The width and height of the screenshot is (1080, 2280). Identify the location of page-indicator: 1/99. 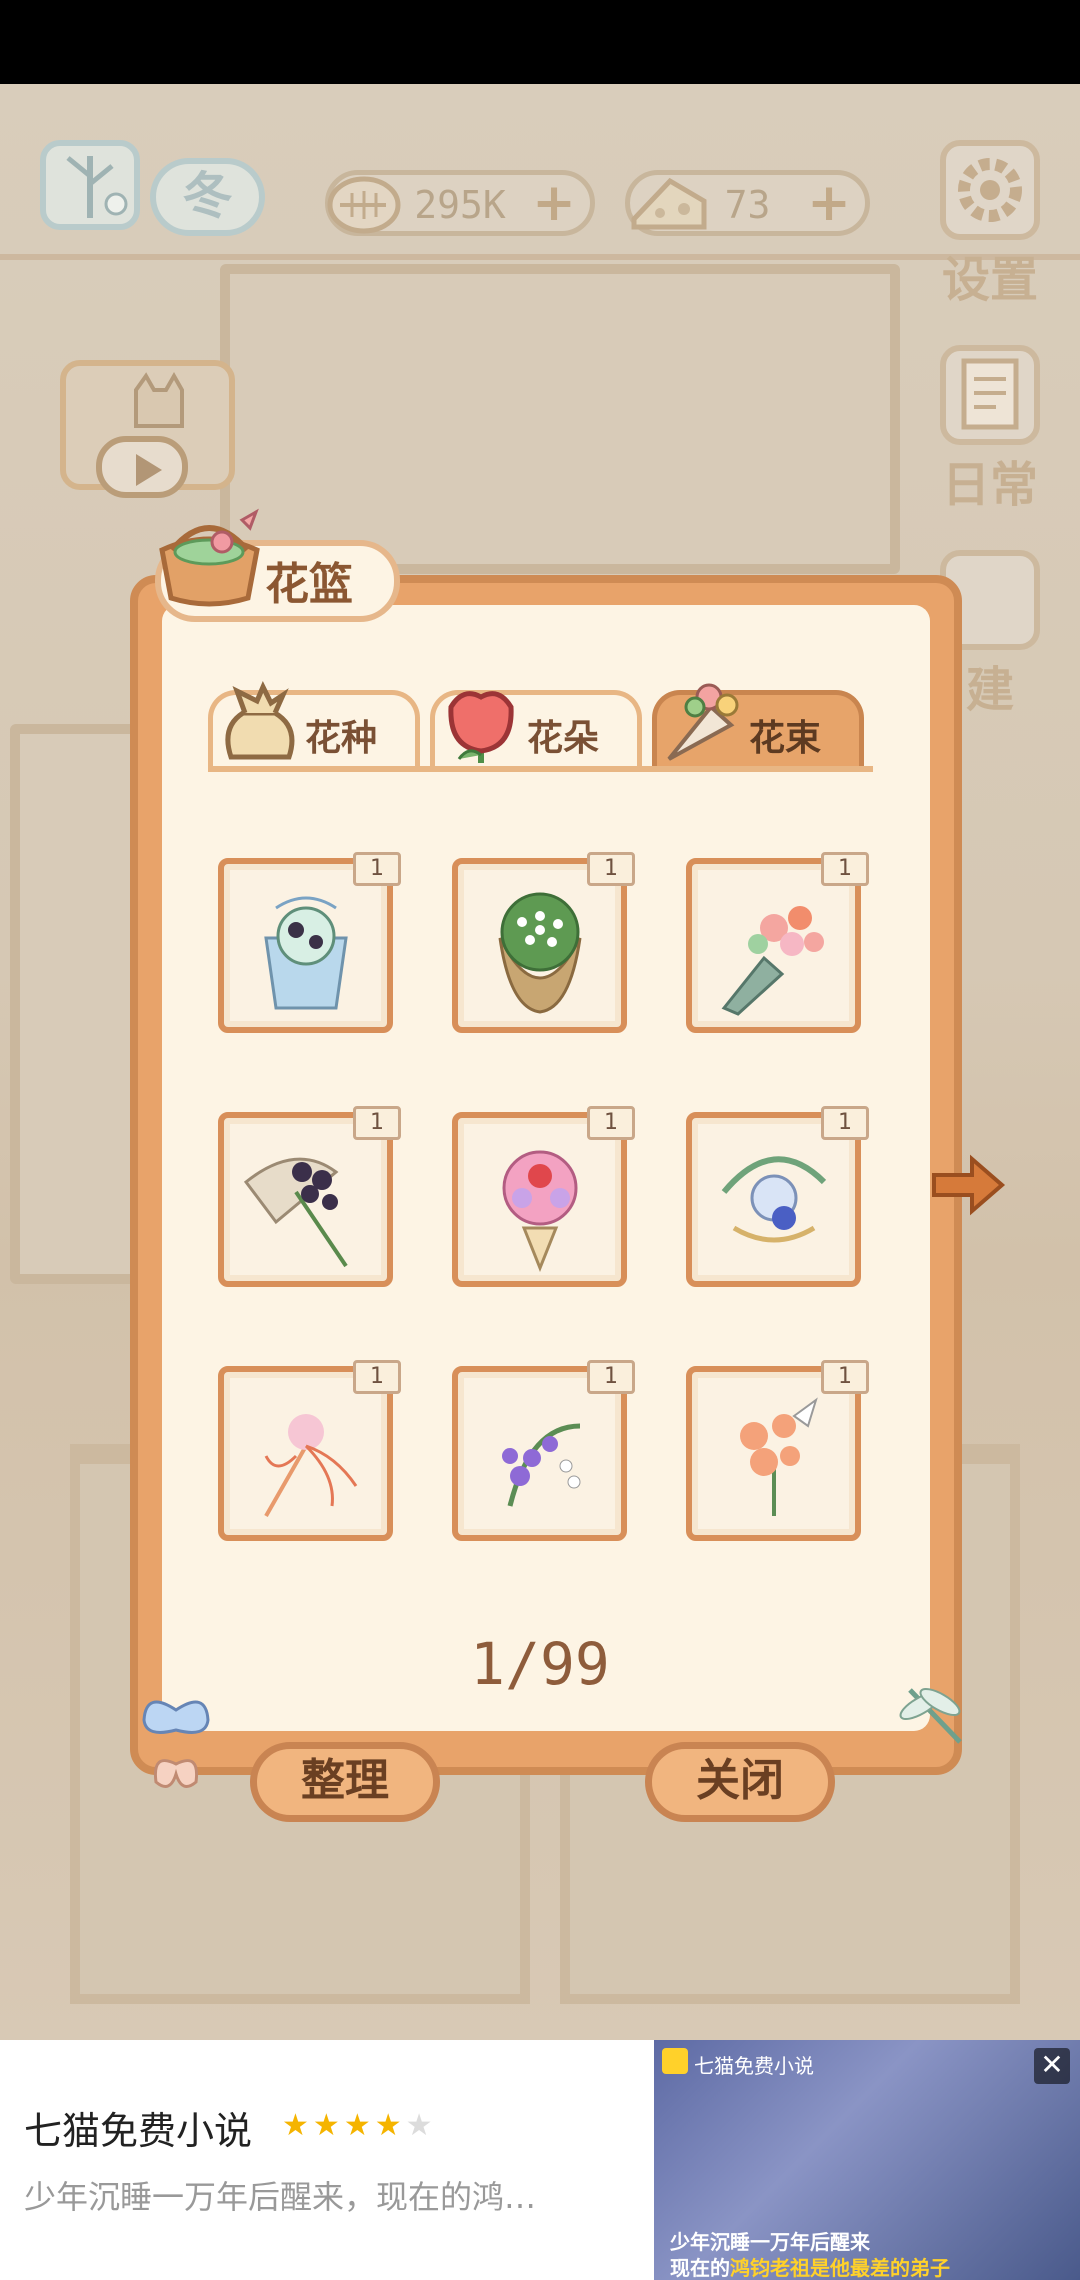
(540, 1664).